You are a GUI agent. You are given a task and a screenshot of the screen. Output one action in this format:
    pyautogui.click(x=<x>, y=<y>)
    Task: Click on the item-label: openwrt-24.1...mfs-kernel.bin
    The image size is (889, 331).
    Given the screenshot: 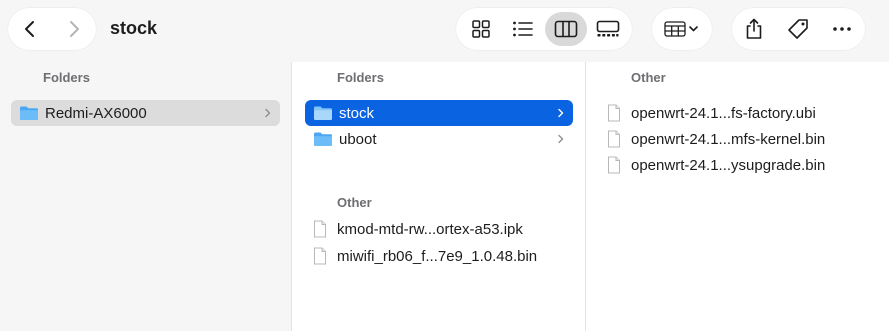 What is the action you would take?
    pyautogui.click(x=728, y=139)
    